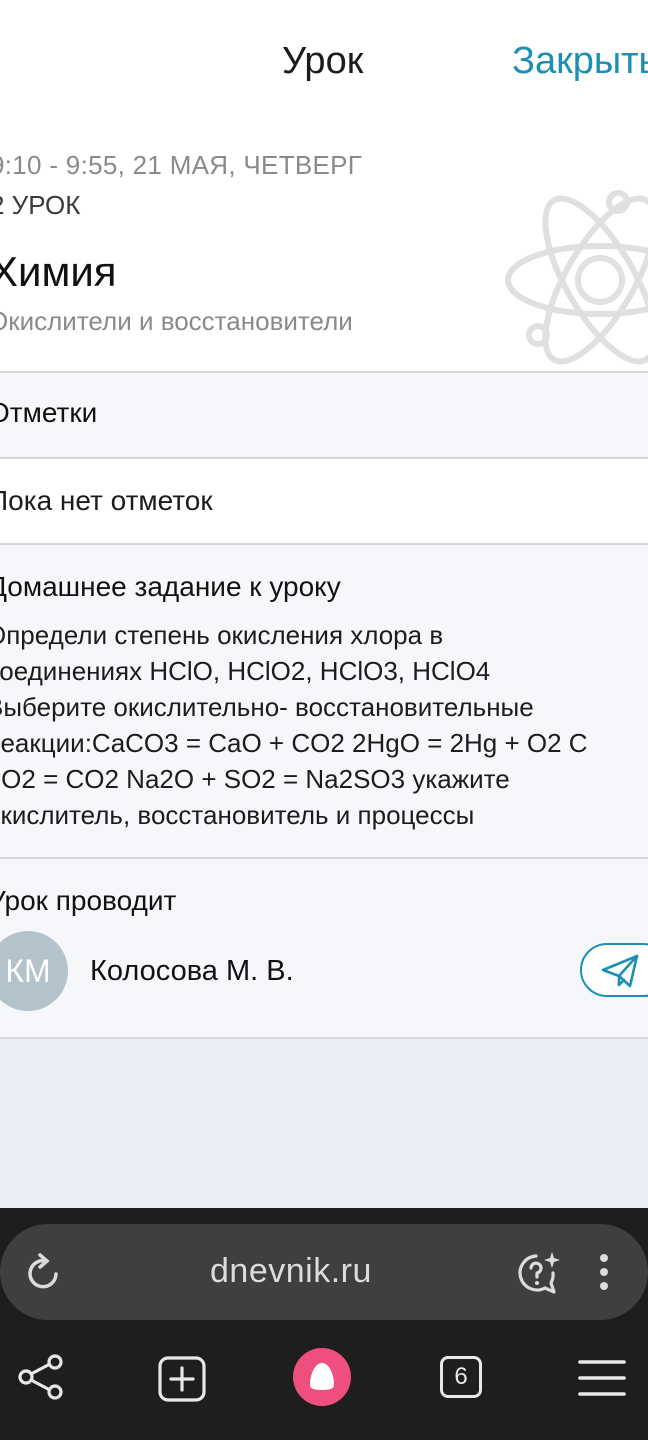 The image size is (648, 1440). What do you see at coordinates (170, 586) in the screenshot?
I see `homework-heading: Домашнее задание к уроку` at bounding box center [170, 586].